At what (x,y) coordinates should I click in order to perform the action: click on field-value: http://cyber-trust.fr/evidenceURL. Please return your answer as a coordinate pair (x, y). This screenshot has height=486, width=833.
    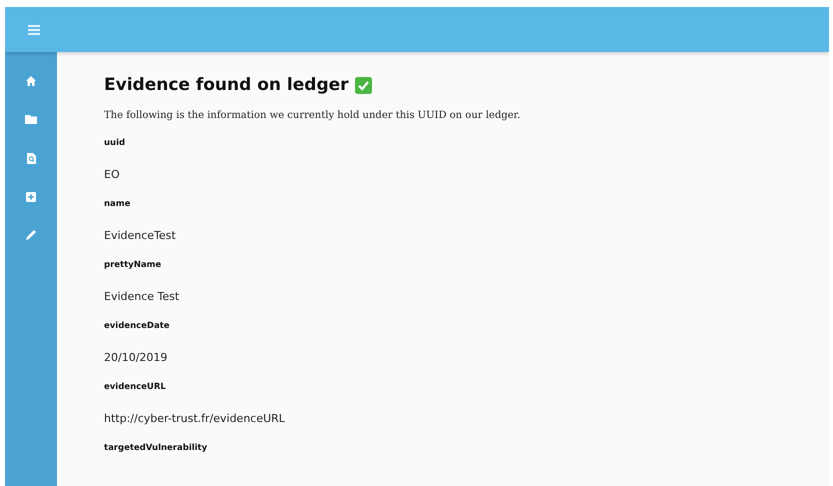
    Looking at the image, I should click on (195, 419).